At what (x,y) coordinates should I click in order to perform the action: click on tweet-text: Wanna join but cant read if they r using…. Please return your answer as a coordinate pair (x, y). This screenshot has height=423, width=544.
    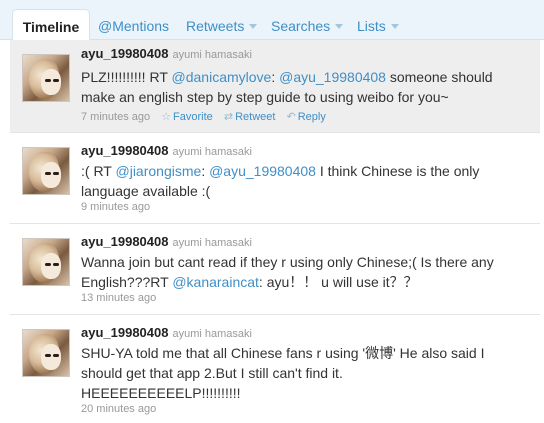
    Looking at the image, I should click on (301, 272).